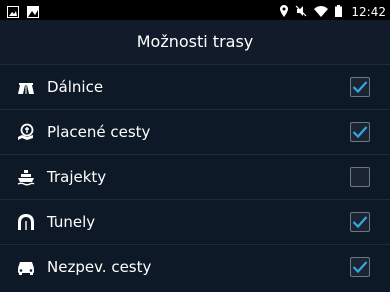 This screenshot has height=292, width=390. Describe the element at coordinates (368, 11) in the screenshot. I see `status-time: 12:42` at that location.